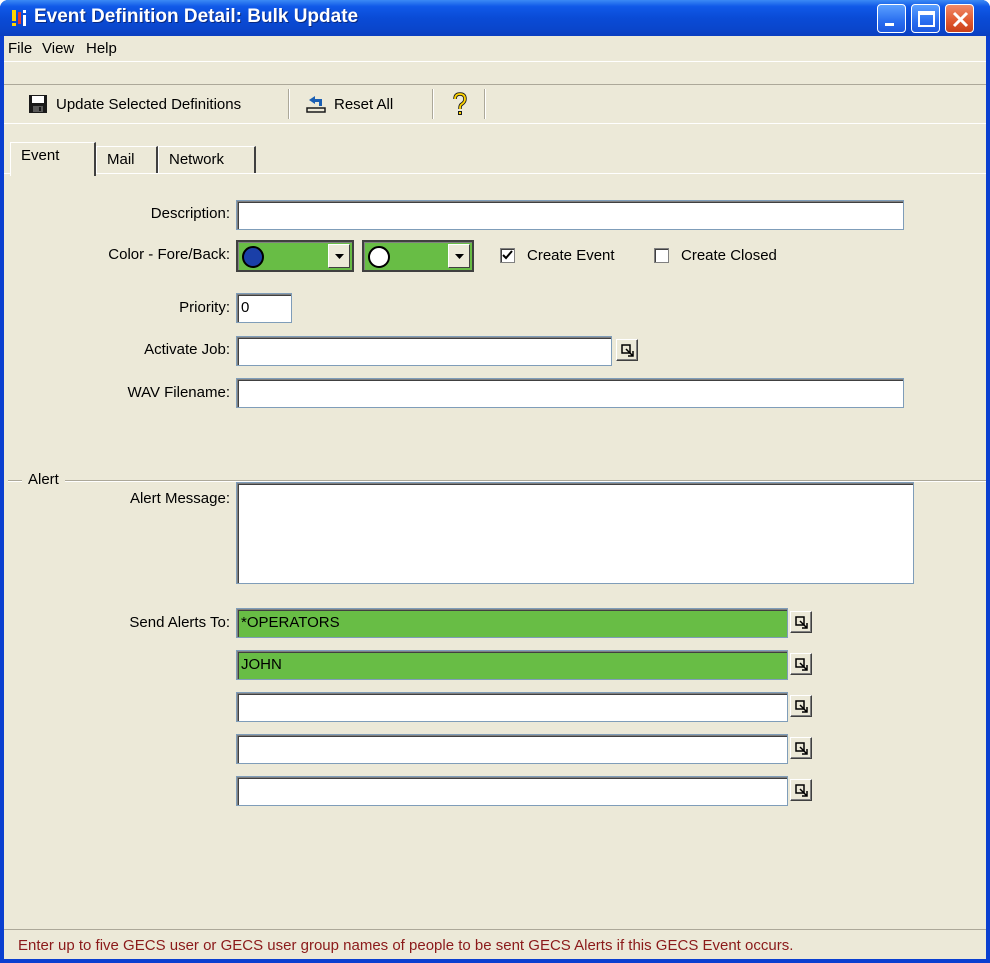 The image size is (990, 963). I want to click on reset-all-button: Reset All, so click(349, 104).